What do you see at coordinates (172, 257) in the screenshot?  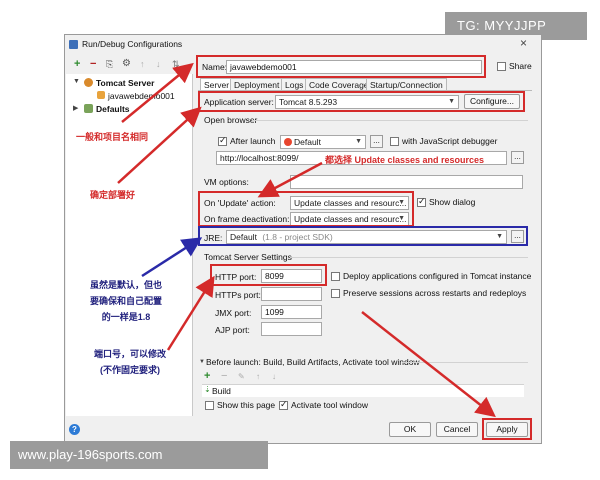 I see `arrow-to-jre` at bounding box center [172, 257].